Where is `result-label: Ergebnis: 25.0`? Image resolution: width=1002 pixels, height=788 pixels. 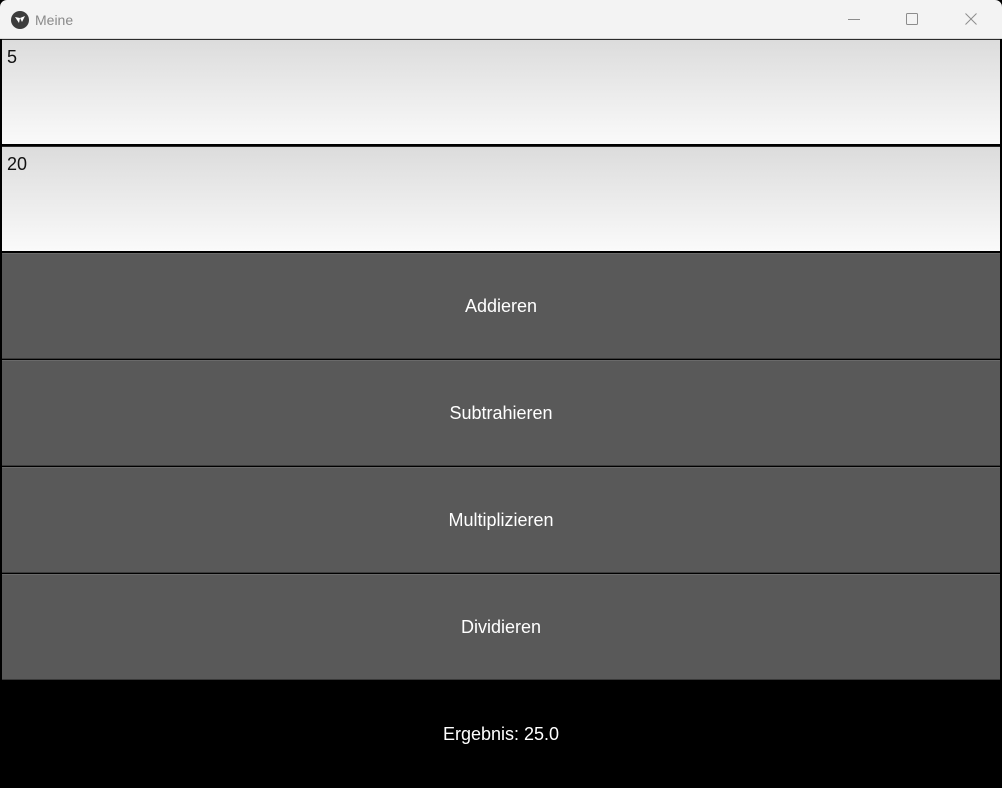
result-label: Ergebnis: 25.0 is located at coordinates (501, 734).